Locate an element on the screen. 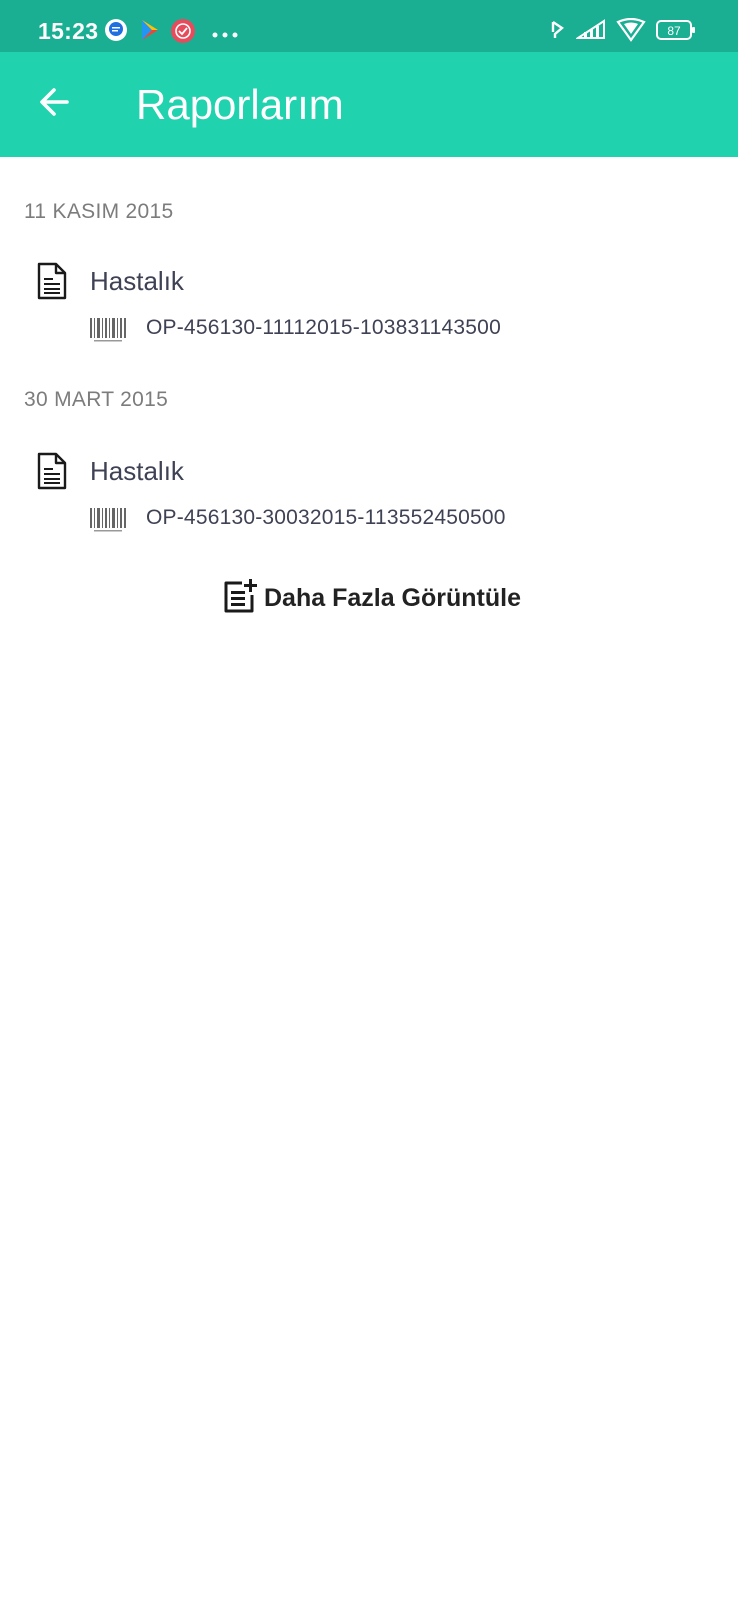 Image resolution: width=738 pixels, height=1600 pixels. more-dots-icon is located at coordinates (225, 35).